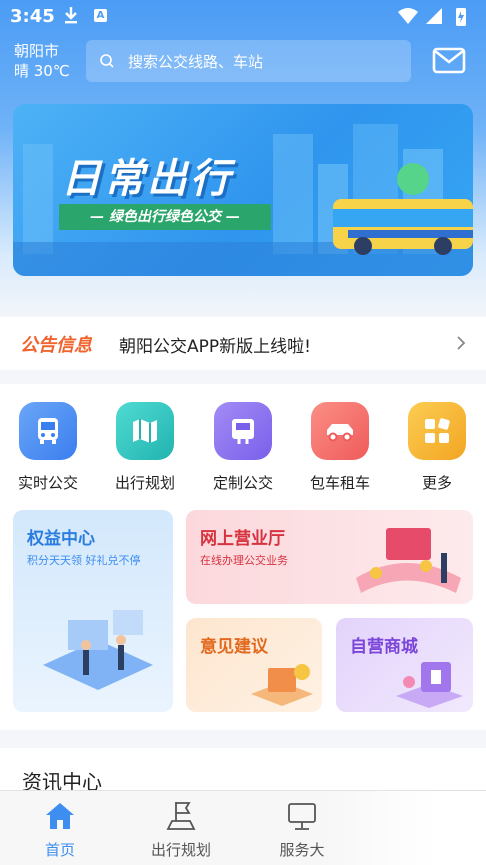 This screenshot has height=865, width=486. I want to click on card-rights-center: 权益中心 积分天天领 好礼兑不停, so click(93, 611).